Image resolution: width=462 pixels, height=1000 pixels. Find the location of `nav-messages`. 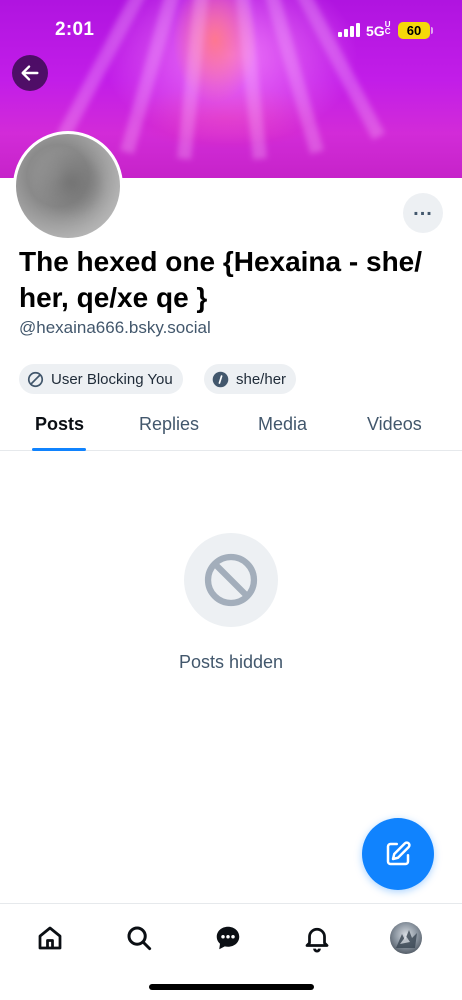

nav-messages is located at coordinates (228, 938).